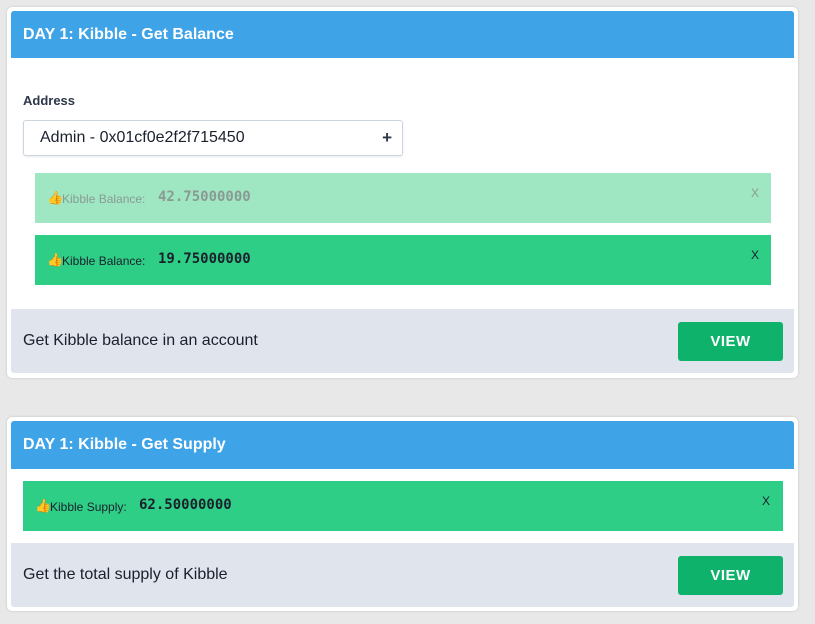 The width and height of the screenshot is (815, 624). What do you see at coordinates (125, 574) in the screenshot?
I see `card-description: Get the total supply of Kibble` at bounding box center [125, 574].